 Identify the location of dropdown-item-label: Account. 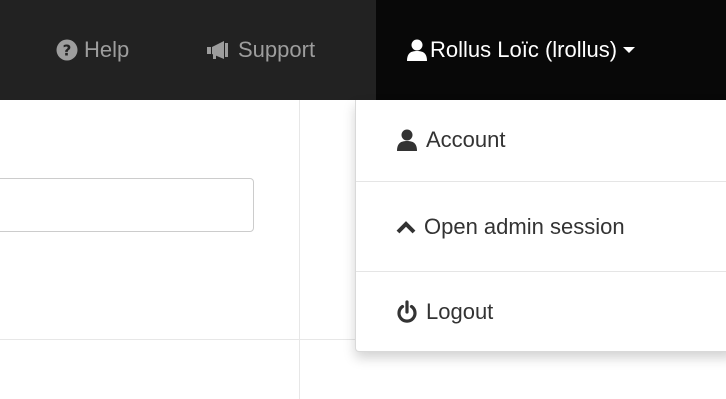
(466, 139).